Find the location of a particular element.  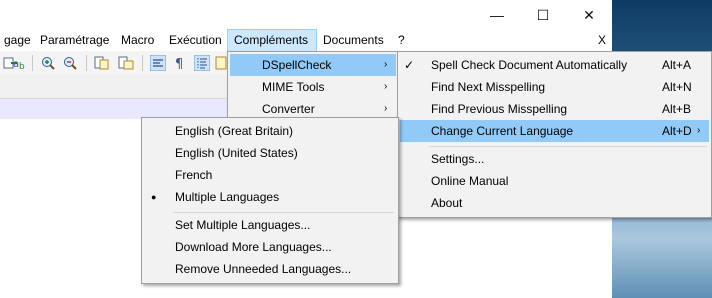

menu-item-english-gb: English (Great Britain) is located at coordinates (270, 131).